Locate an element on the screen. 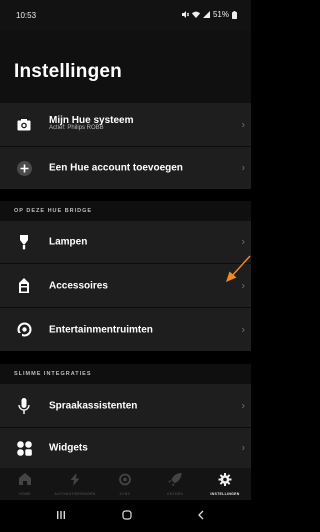  mute-icon is located at coordinates (185, 14).